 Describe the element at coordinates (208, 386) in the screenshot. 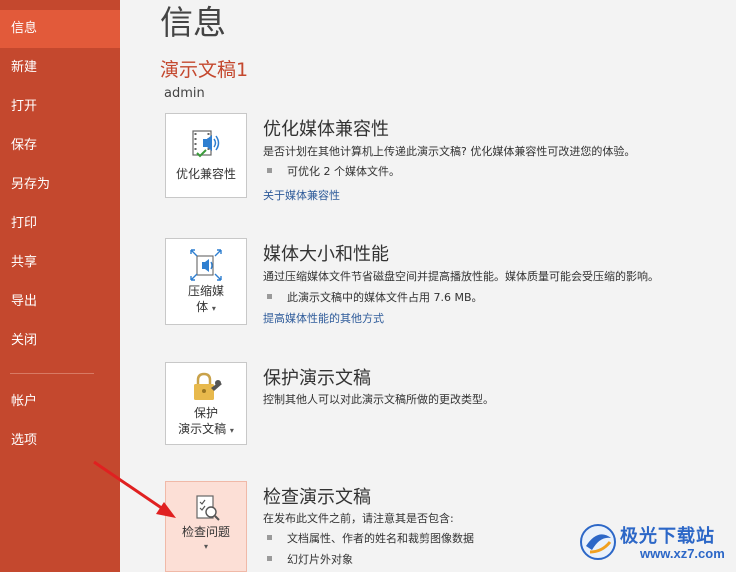

I see `lock-key-icon` at that location.